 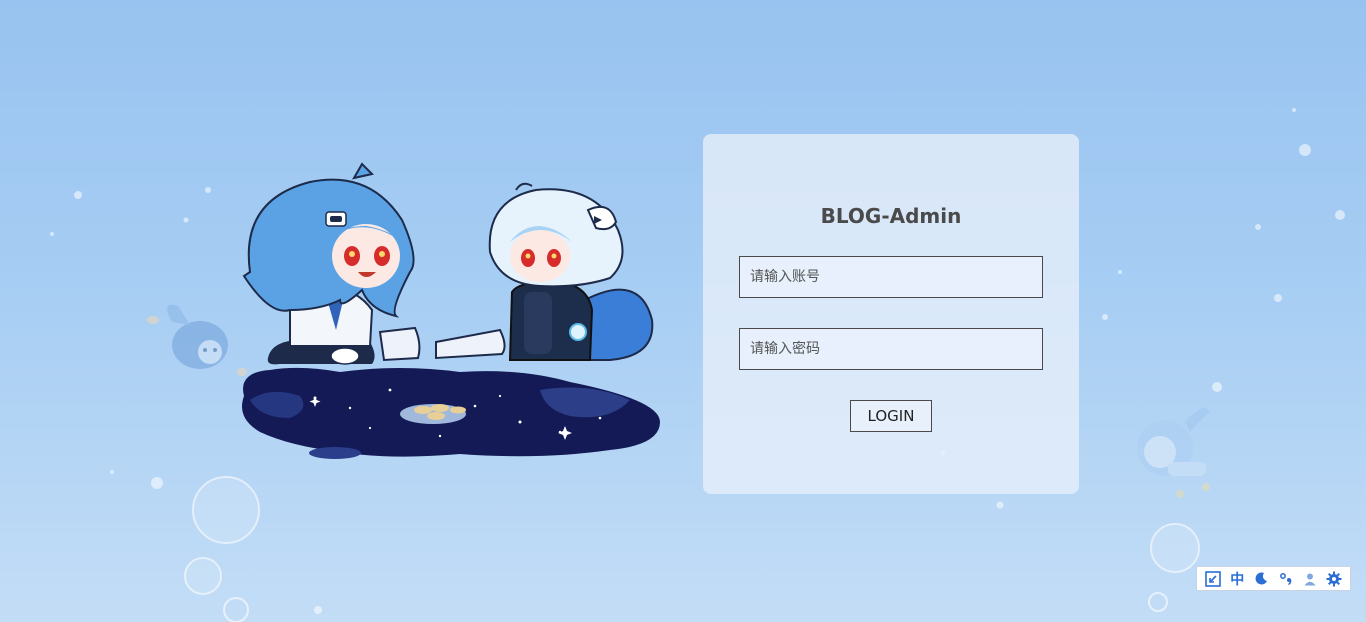 I want to click on punctuation-icon, so click(x=1286, y=579).